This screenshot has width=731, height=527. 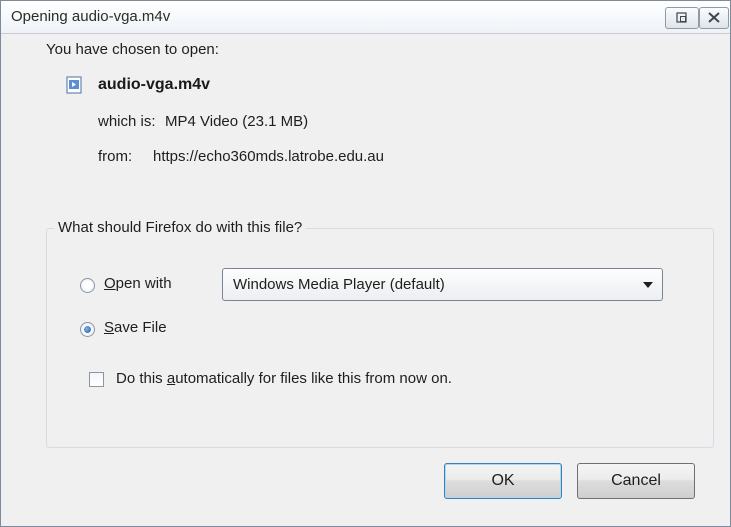 I want to click on action-group-legend: What should Firefox do with this file?, so click(x=180, y=227).